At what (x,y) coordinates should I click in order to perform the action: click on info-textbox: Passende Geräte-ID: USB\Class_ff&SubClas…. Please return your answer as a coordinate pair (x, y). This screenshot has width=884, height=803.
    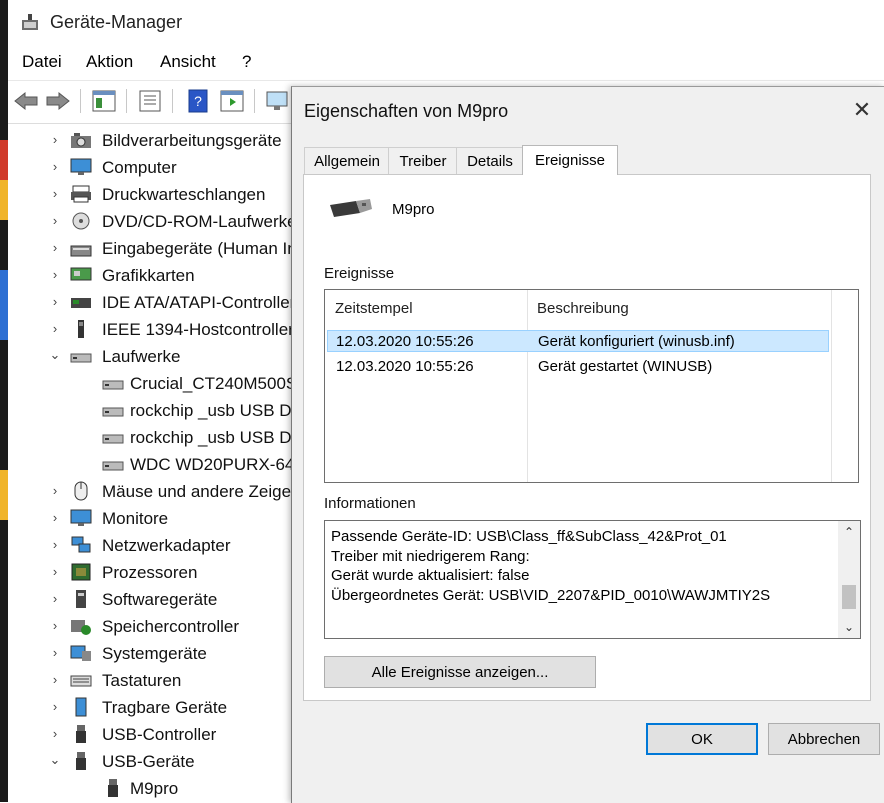
    Looking at the image, I should click on (592, 579).